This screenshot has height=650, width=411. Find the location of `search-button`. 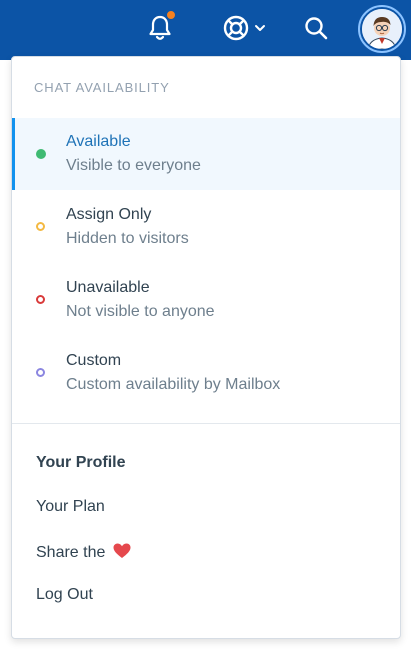

search-button is located at coordinates (316, 28).